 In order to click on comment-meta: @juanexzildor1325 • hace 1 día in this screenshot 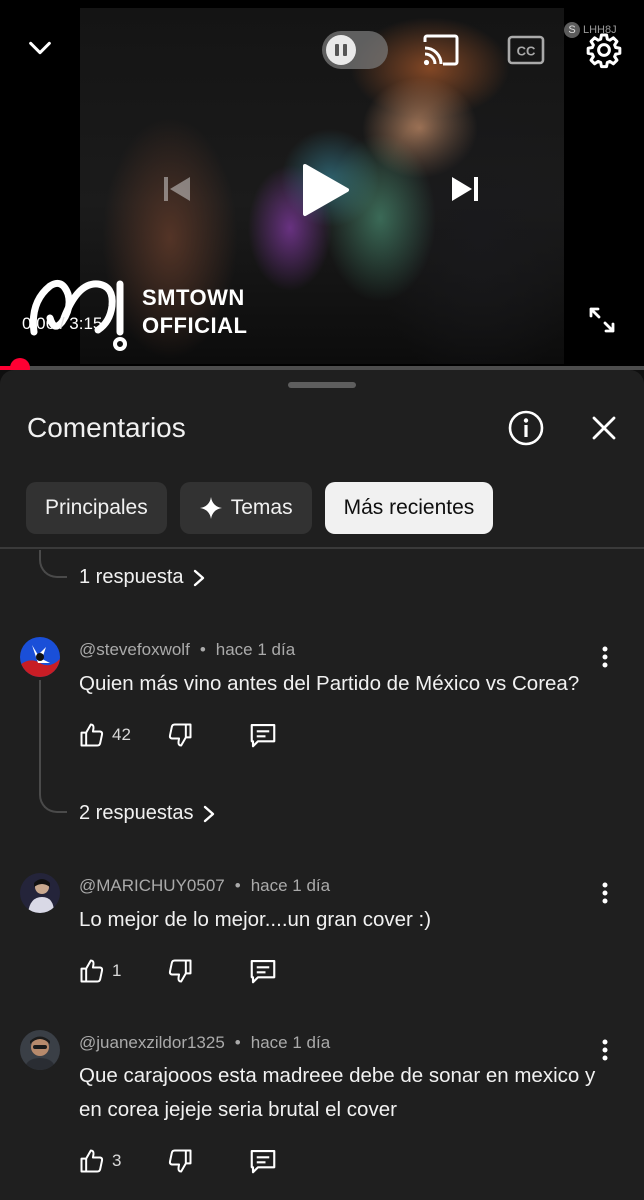, I will do `click(204, 1043)`.